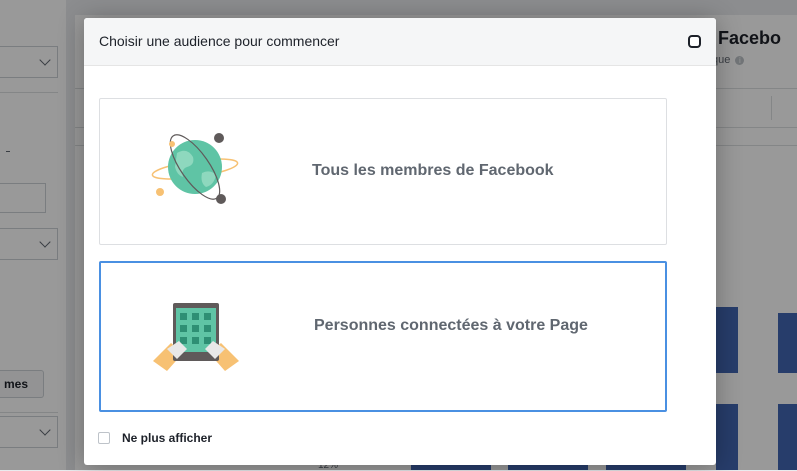  Describe the element at coordinates (104, 438) in the screenshot. I see `dont-show-again-checkbox` at that location.